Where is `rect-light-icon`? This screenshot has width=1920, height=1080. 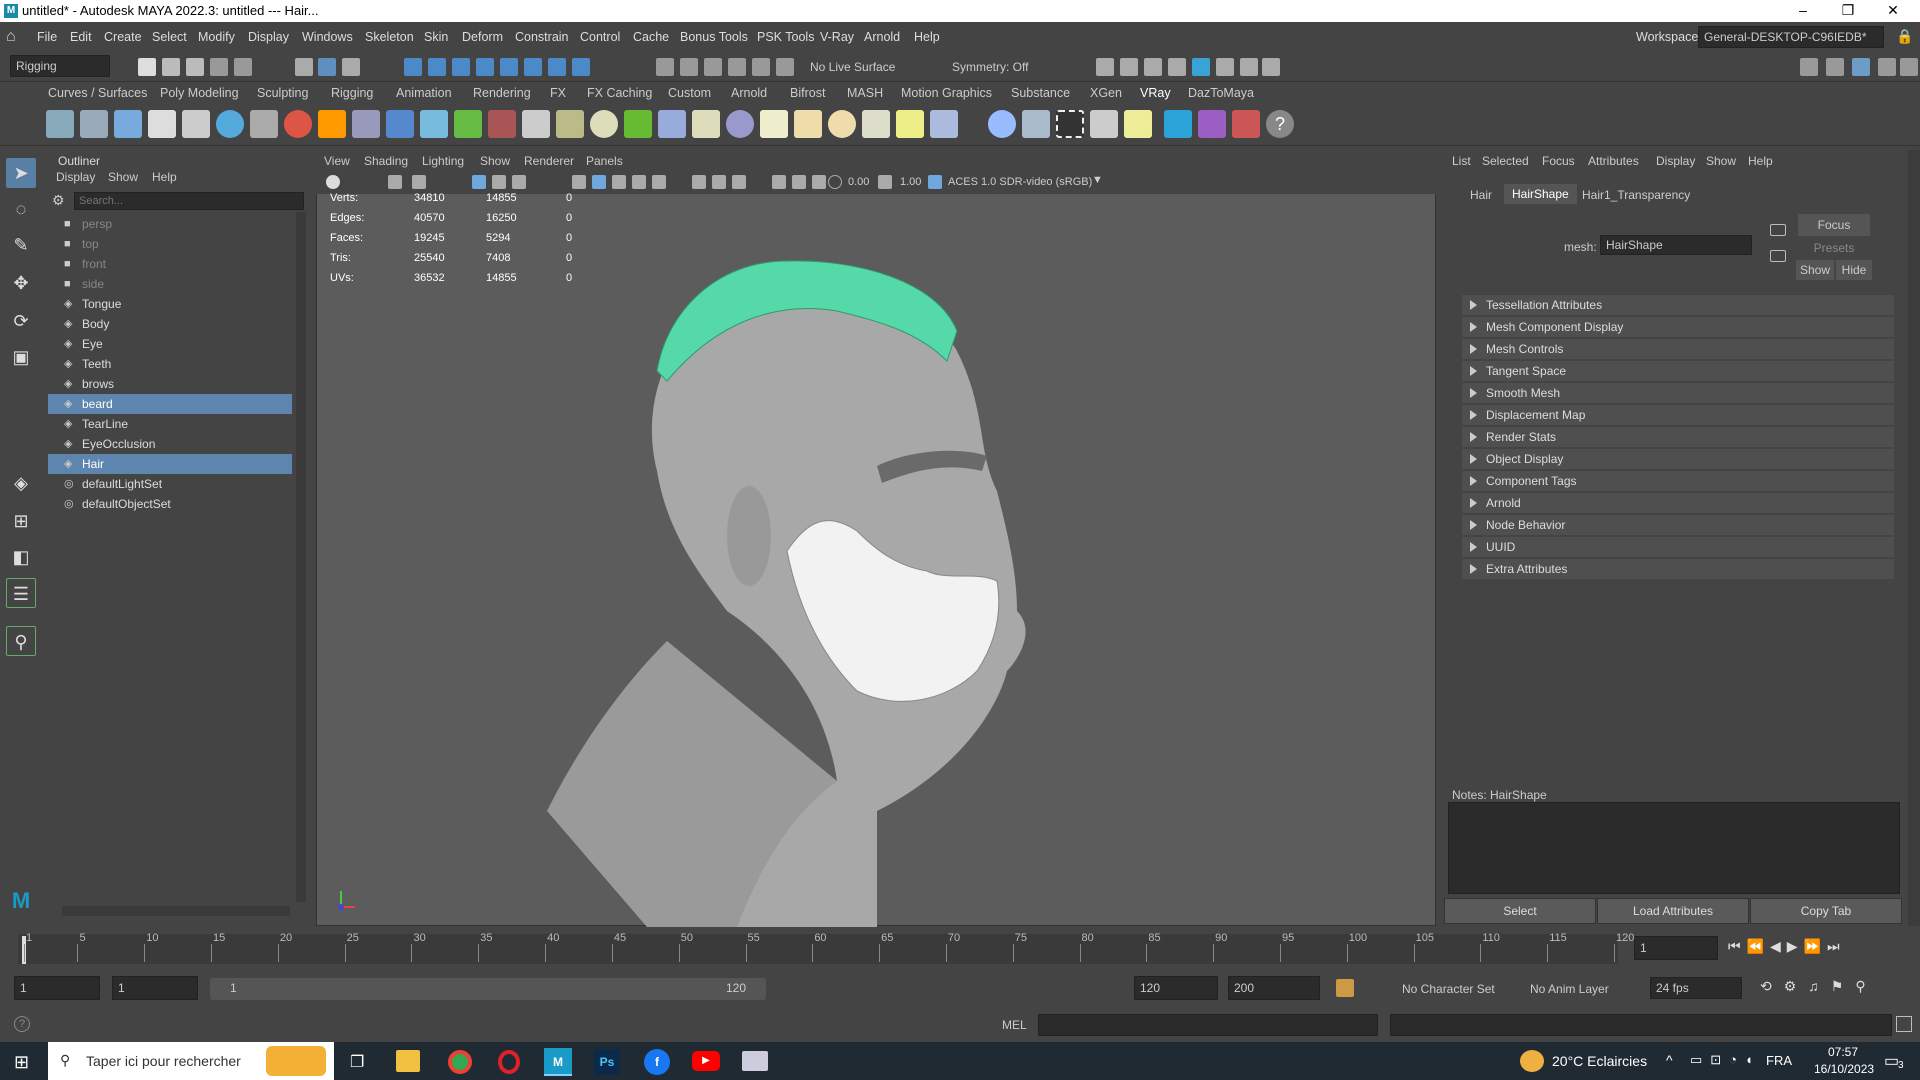 rect-light-icon is located at coordinates (944, 124).